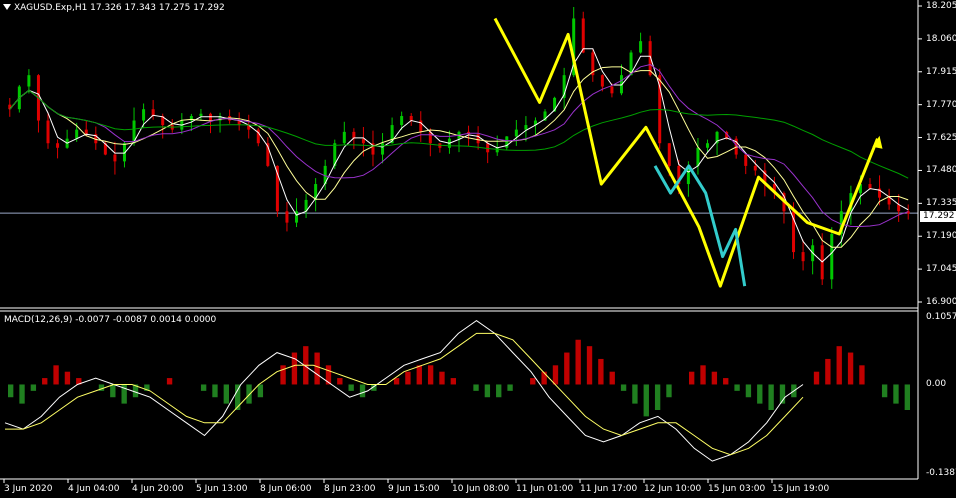  What do you see at coordinates (941, 473) in the screenshot?
I see `macd-tick-label: -0.1387` at bounding box center [941, 473].